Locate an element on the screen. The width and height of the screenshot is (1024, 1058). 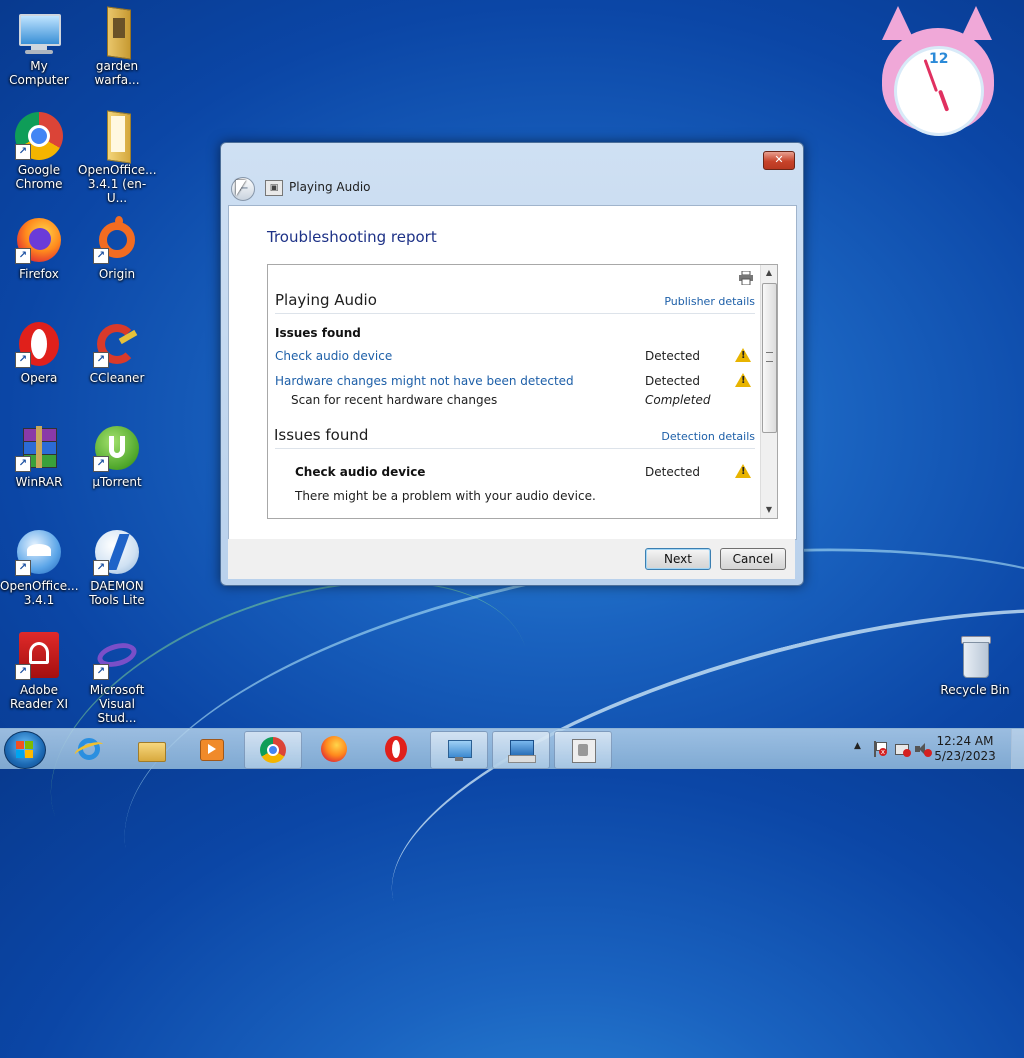
close-button: ✕ is located at coordinates (779, 160).